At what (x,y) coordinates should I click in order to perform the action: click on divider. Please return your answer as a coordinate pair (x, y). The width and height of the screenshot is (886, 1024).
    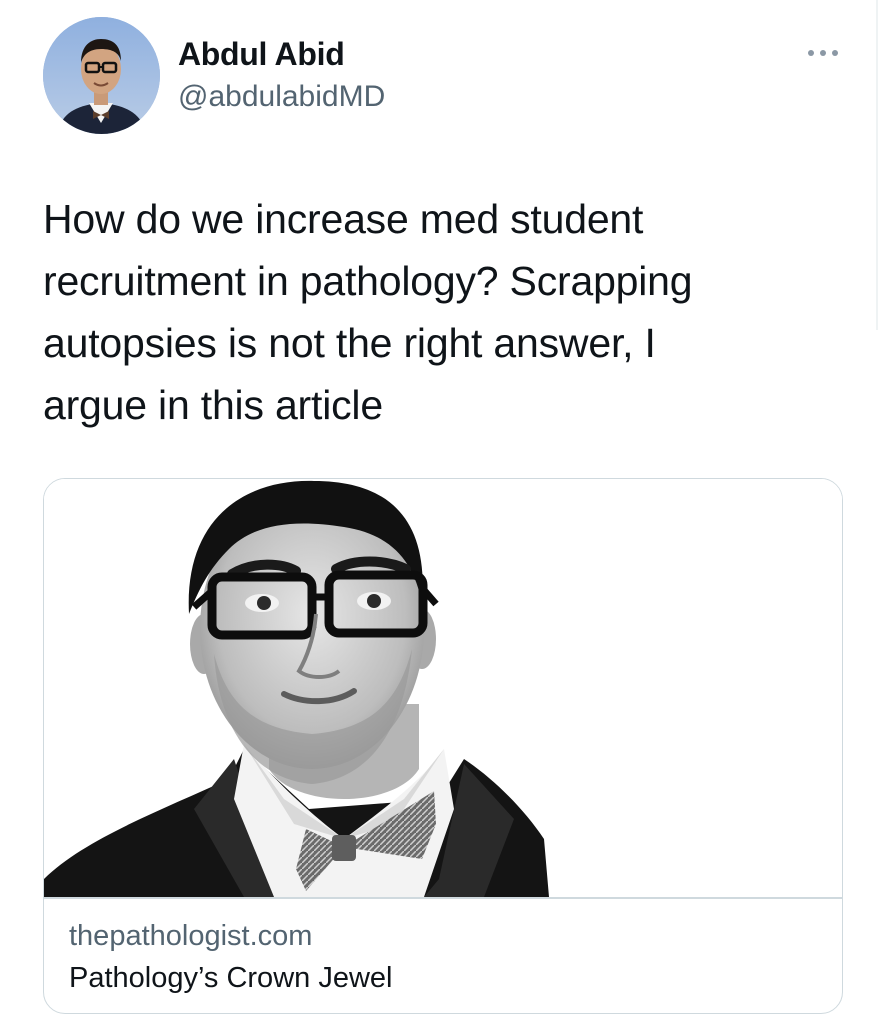
    Looking at the image, I should click on (877, 165).